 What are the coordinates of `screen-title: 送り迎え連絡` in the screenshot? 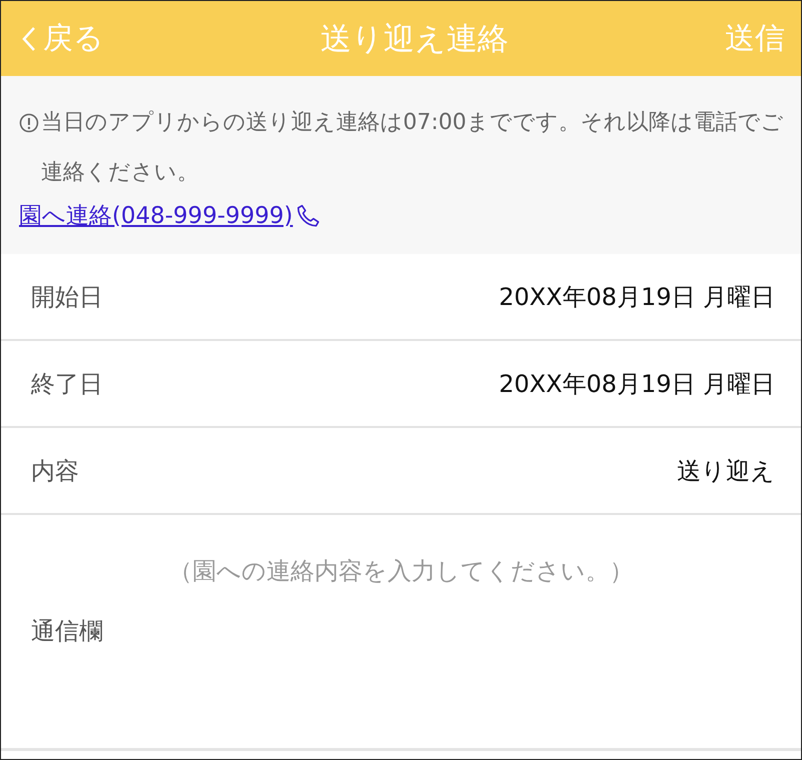 It's located at (414, 39).